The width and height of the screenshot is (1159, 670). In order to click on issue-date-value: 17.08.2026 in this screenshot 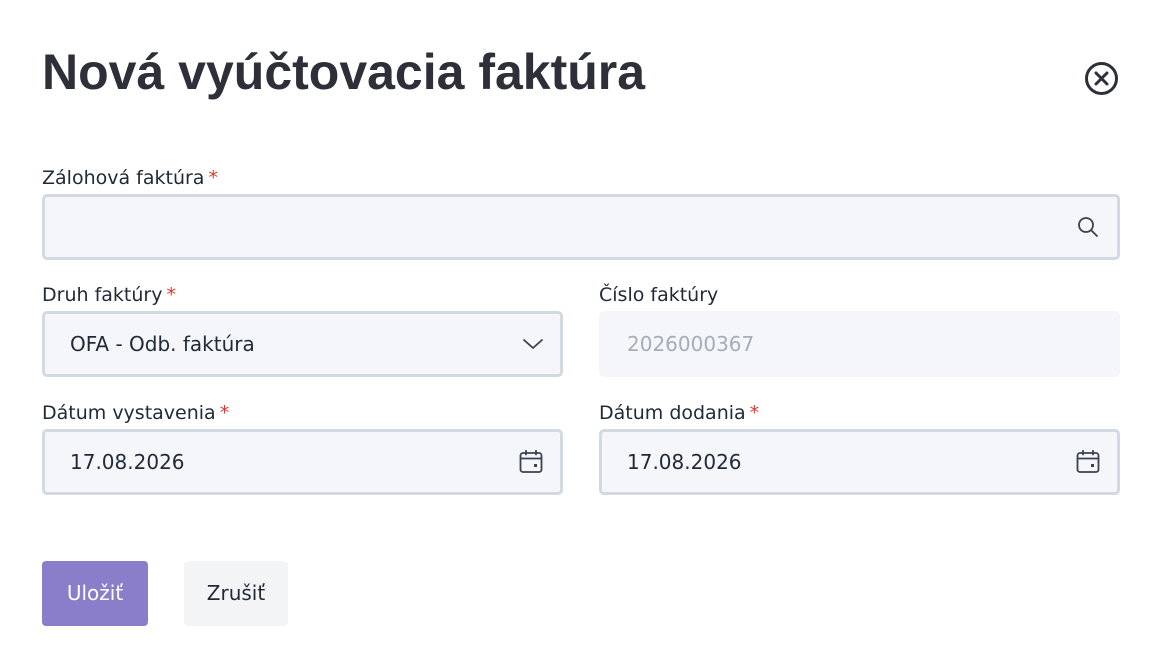, I will do `click(127, 462)`.